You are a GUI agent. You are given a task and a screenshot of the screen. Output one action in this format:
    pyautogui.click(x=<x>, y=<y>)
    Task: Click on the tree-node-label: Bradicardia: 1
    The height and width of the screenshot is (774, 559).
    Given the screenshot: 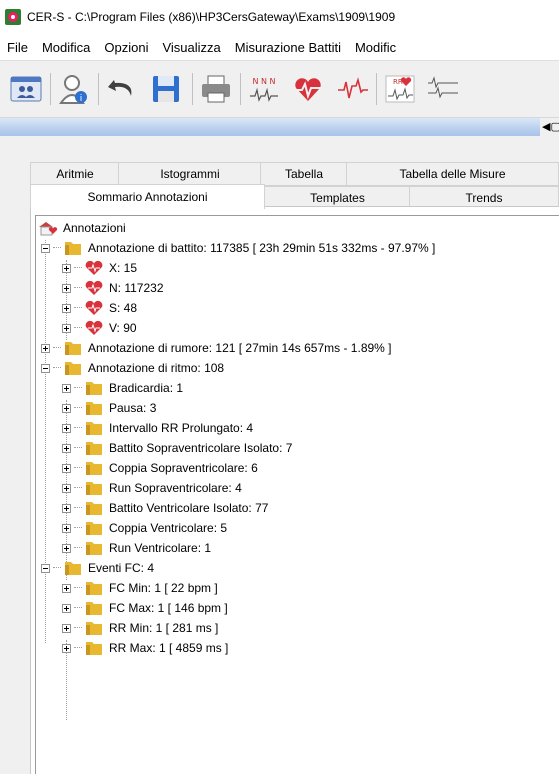 What is the action you would take?
    pyautogui.click(x=146, y=388)
    